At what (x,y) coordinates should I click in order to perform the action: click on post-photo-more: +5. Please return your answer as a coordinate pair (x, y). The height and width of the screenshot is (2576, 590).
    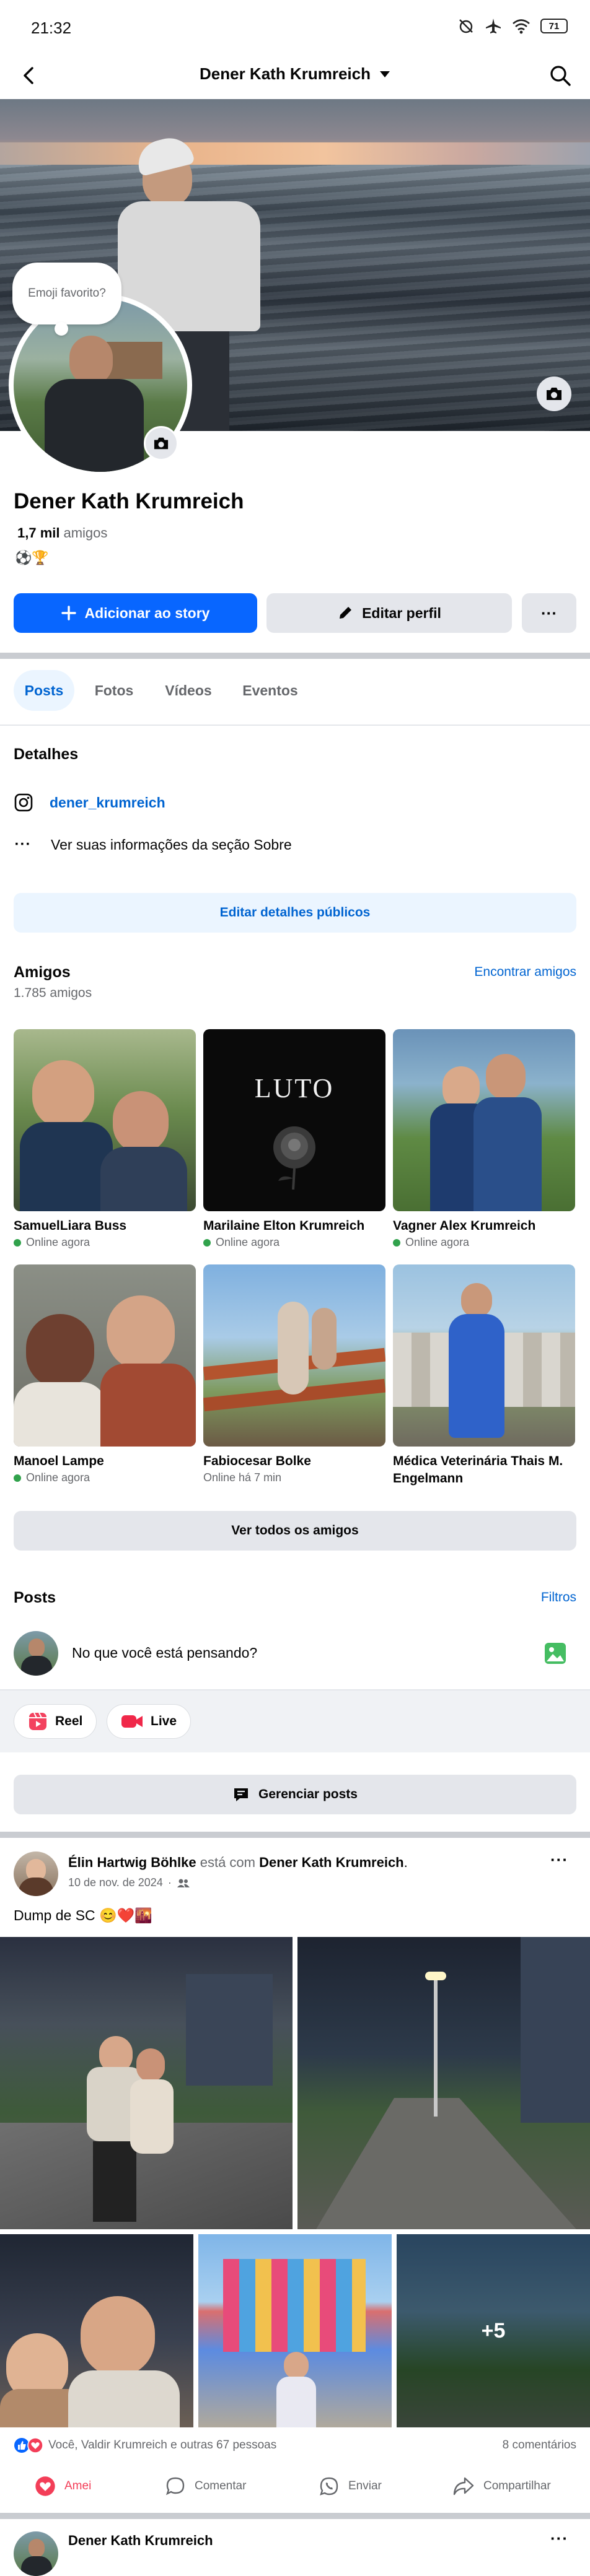
    Looking at the image, I should click on (494, 2330).